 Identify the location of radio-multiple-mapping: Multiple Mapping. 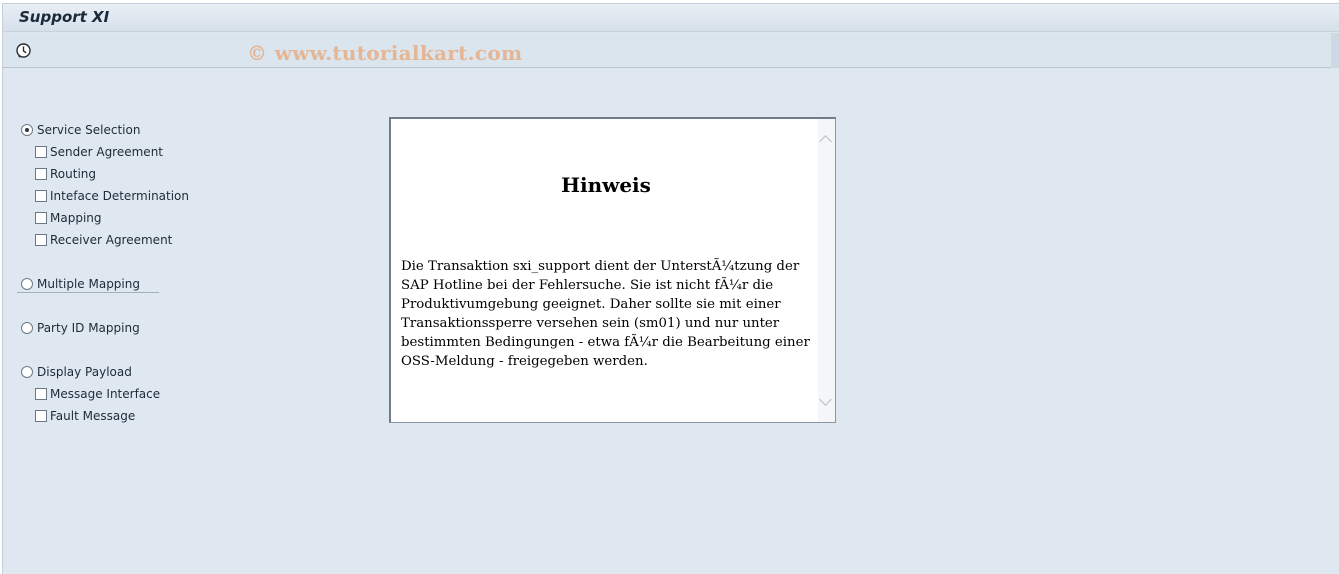
(80, 284).